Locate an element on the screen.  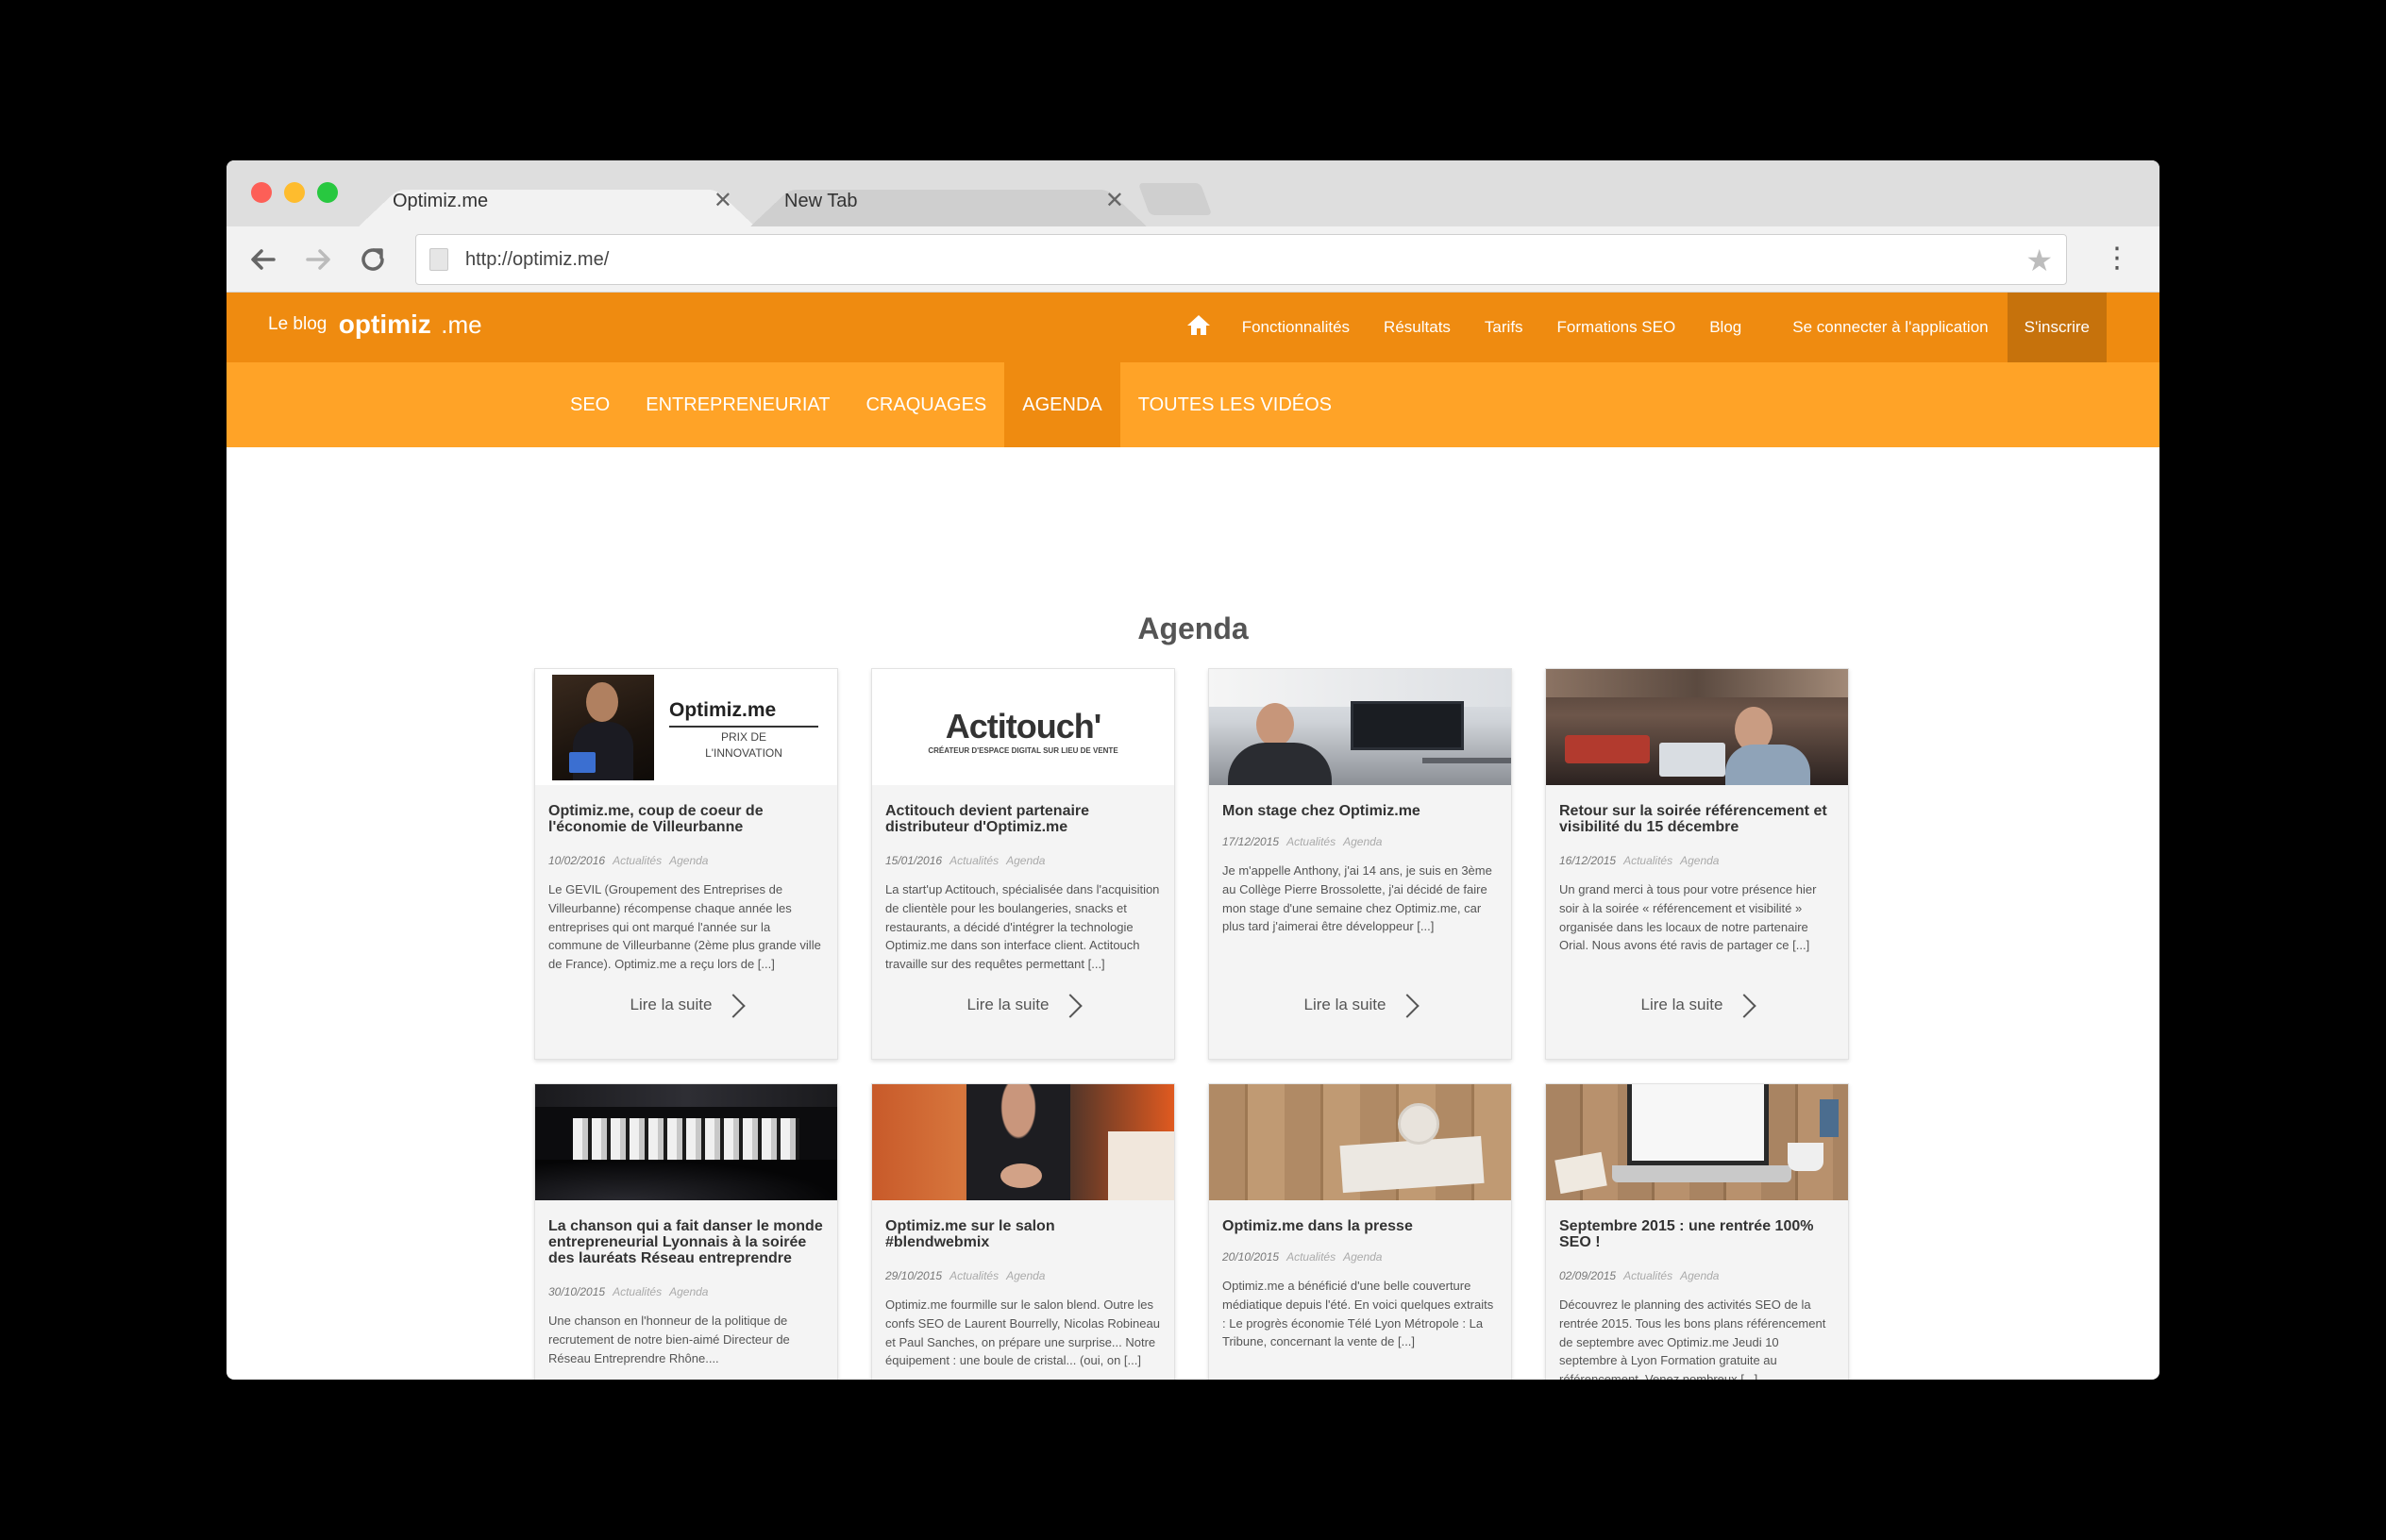
more-menu-icon: ⋮ is located at coordinates (2117, 259).